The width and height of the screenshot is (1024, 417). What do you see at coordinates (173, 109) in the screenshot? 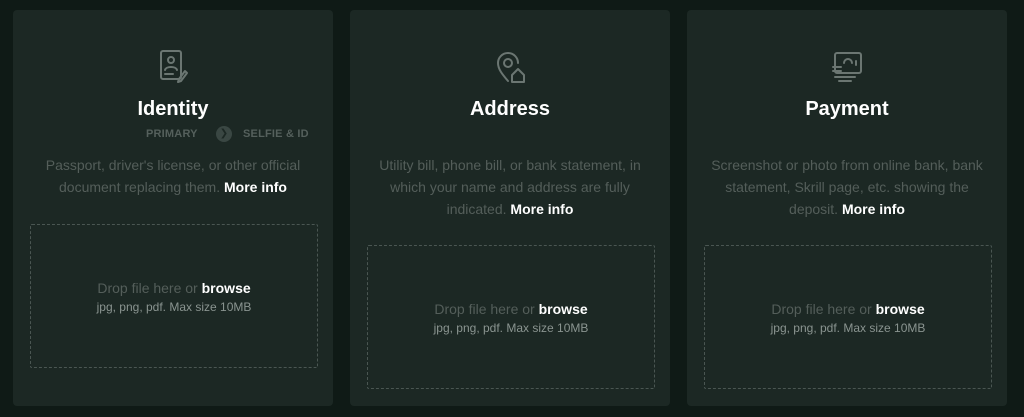
I see `card-title: Identity` at bounding box center [173, 109].